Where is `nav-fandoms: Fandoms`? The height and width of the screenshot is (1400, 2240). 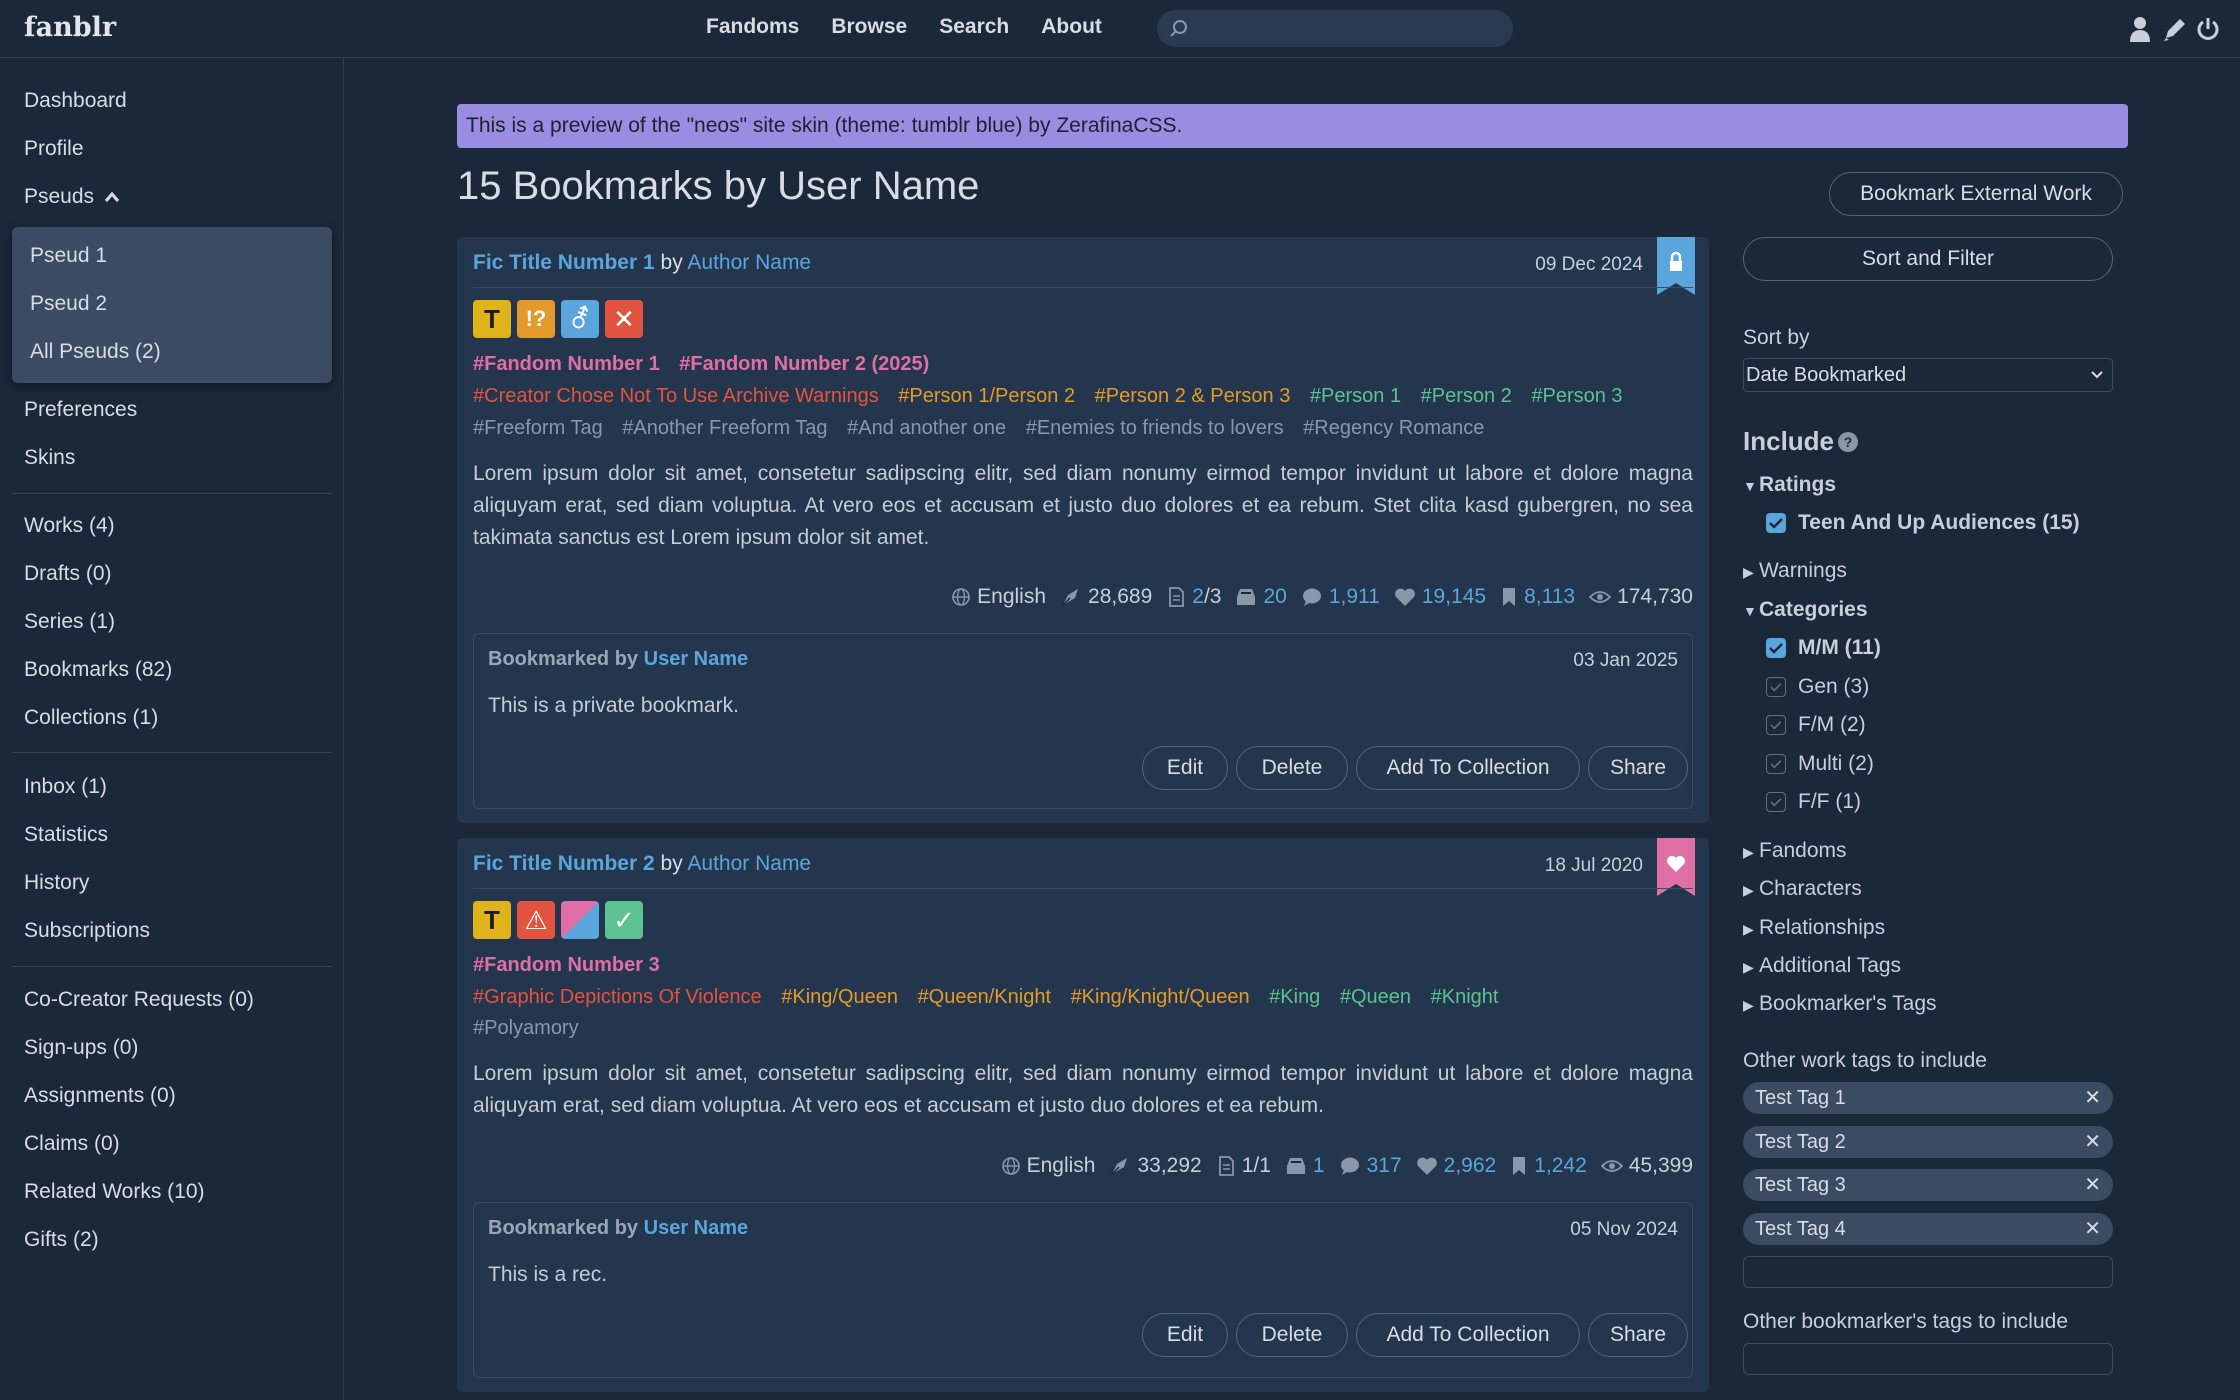
nav-fandoms: Fandoms is located at coordinates (752, 27).